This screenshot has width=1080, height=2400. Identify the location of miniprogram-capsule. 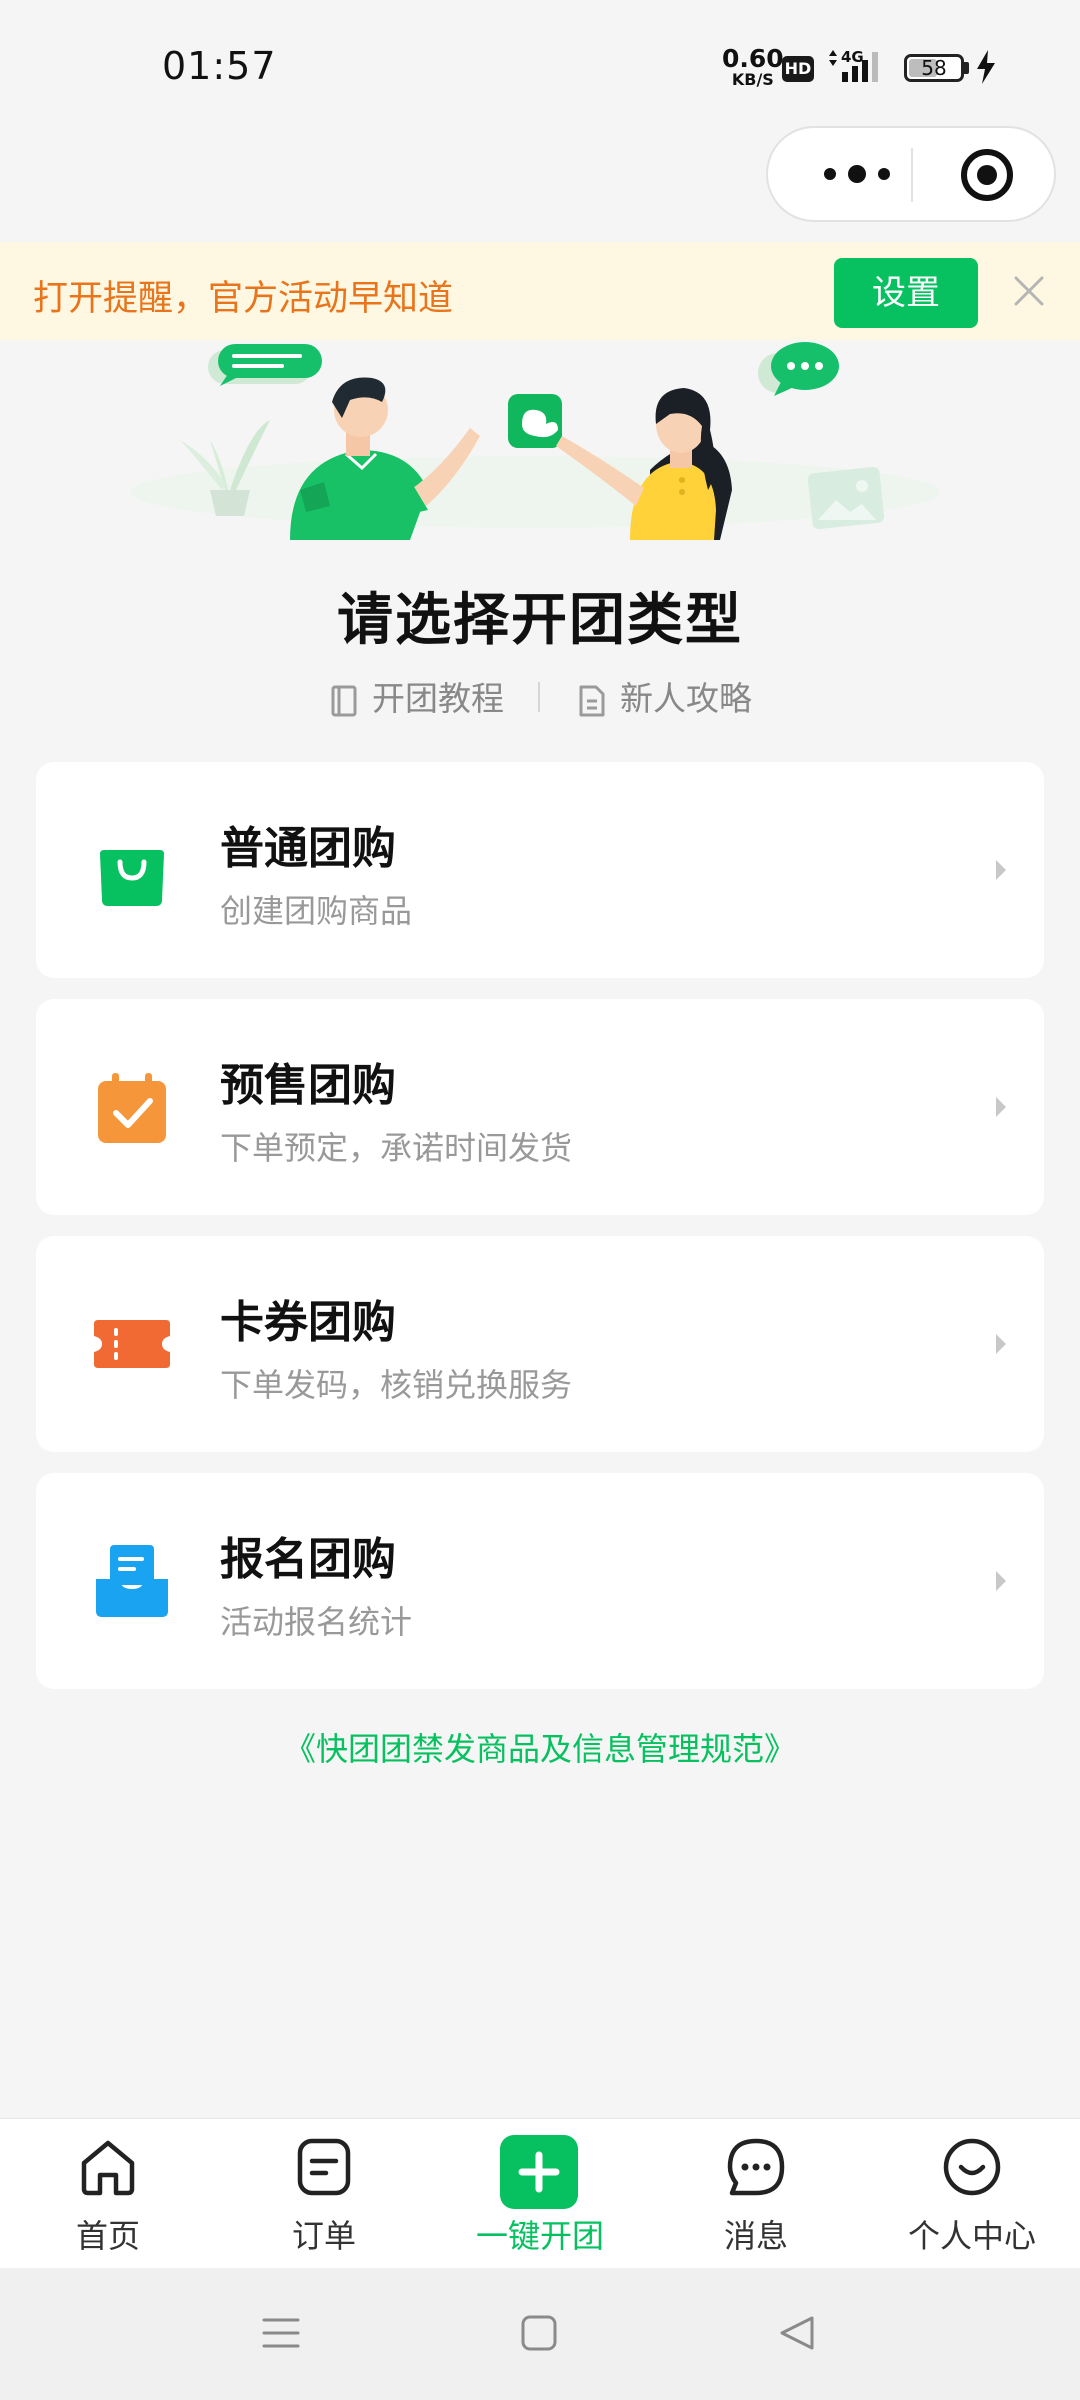
(911, 174).